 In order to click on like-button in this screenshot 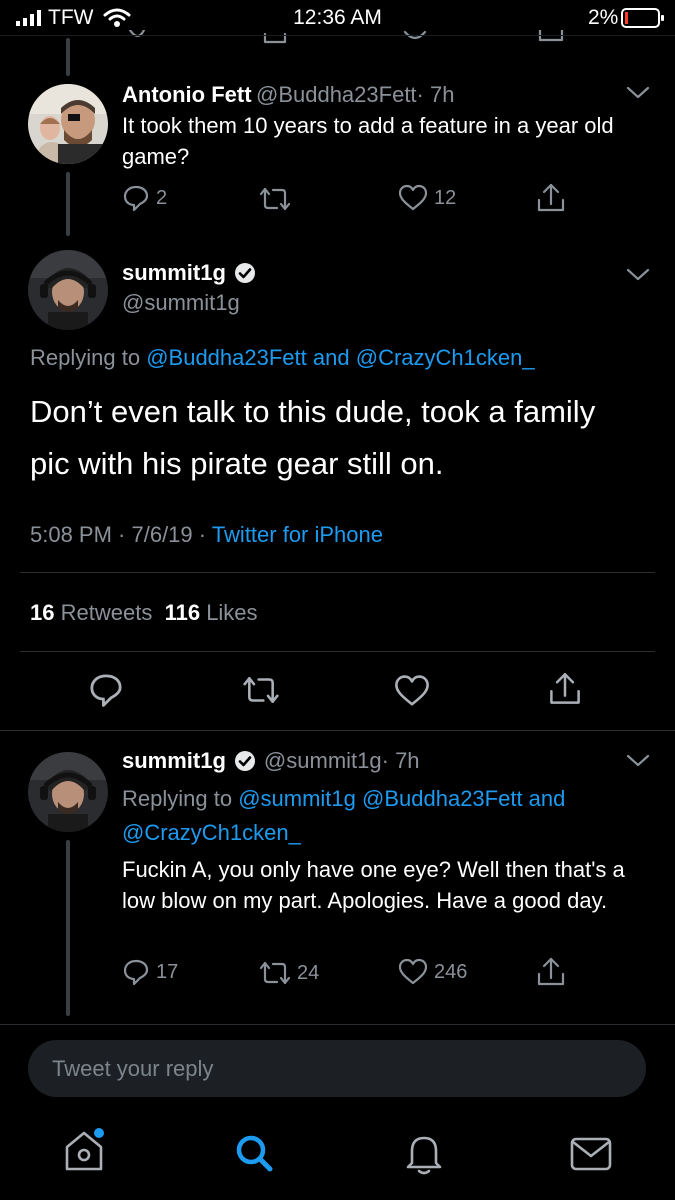, I will do `click(412, 691)`.